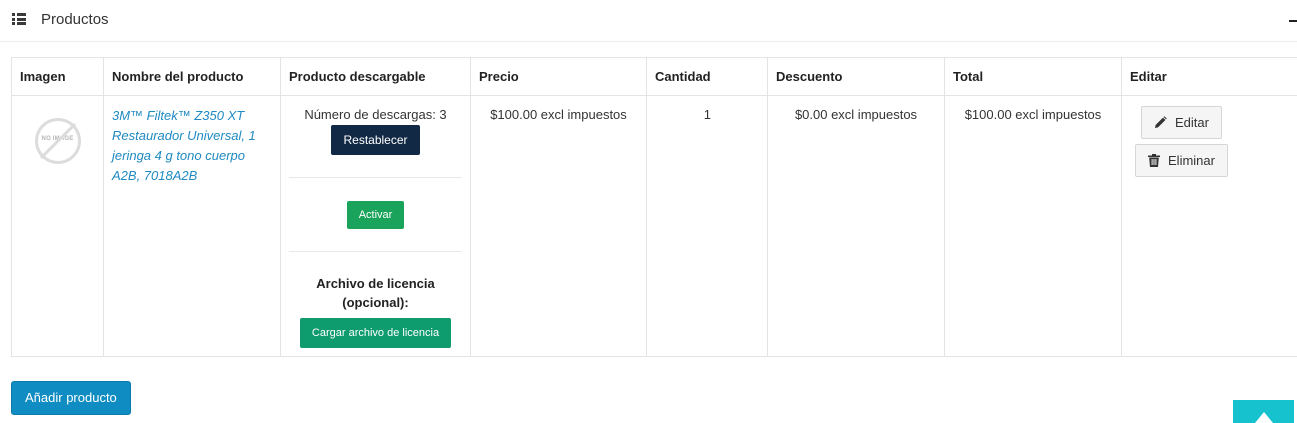 The width and height of the screenshot is (1297, 423). Describe the element at coordinates (19, 19) in the screenshot. I see `list-icon` at that location.